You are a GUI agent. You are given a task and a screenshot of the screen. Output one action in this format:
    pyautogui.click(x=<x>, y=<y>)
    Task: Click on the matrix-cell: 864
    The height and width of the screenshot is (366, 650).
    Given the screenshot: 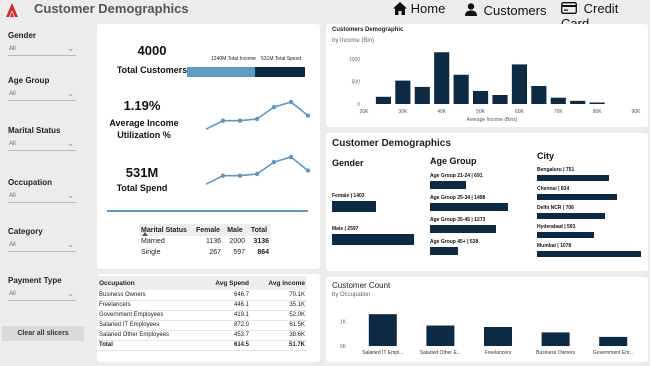 What is the action you would take?
    pyautogui.click(x=263, y=252)
    